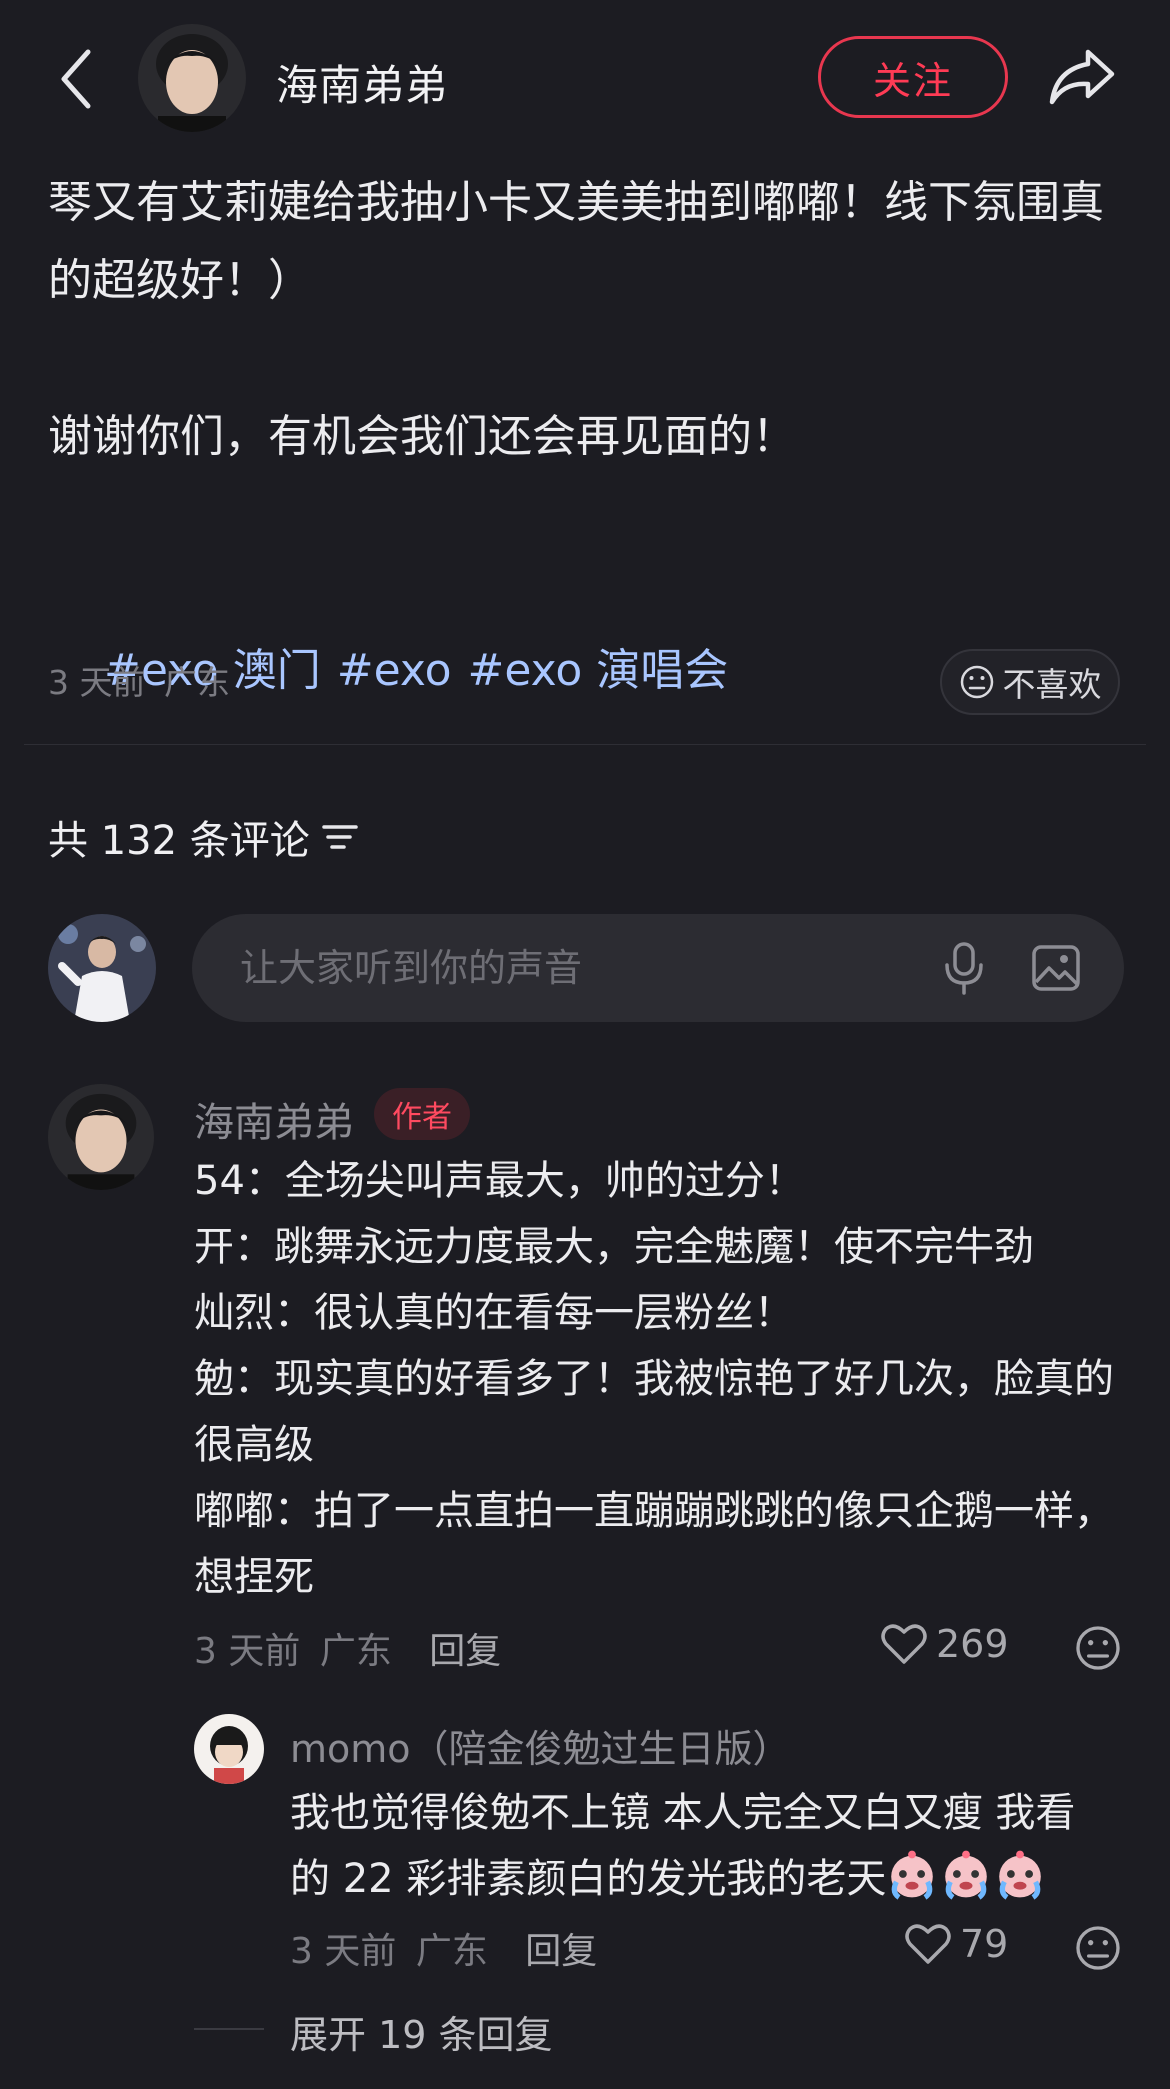  I want to click on comment-line: 勉：现实真的好看多了！我被惊艳了好几次，脸真的很高级, so click(654, 1412).